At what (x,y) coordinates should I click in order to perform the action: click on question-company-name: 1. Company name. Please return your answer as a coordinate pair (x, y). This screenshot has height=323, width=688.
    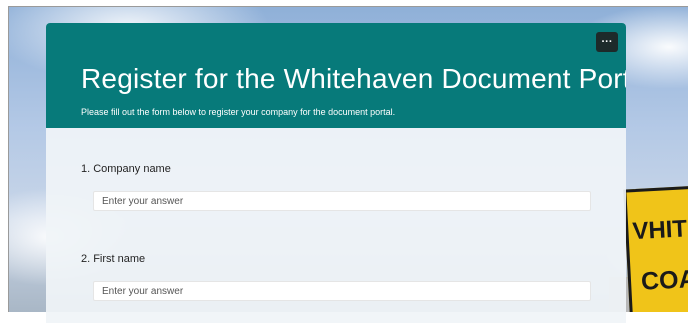
    Looking at the image, I should click on (341, 187).